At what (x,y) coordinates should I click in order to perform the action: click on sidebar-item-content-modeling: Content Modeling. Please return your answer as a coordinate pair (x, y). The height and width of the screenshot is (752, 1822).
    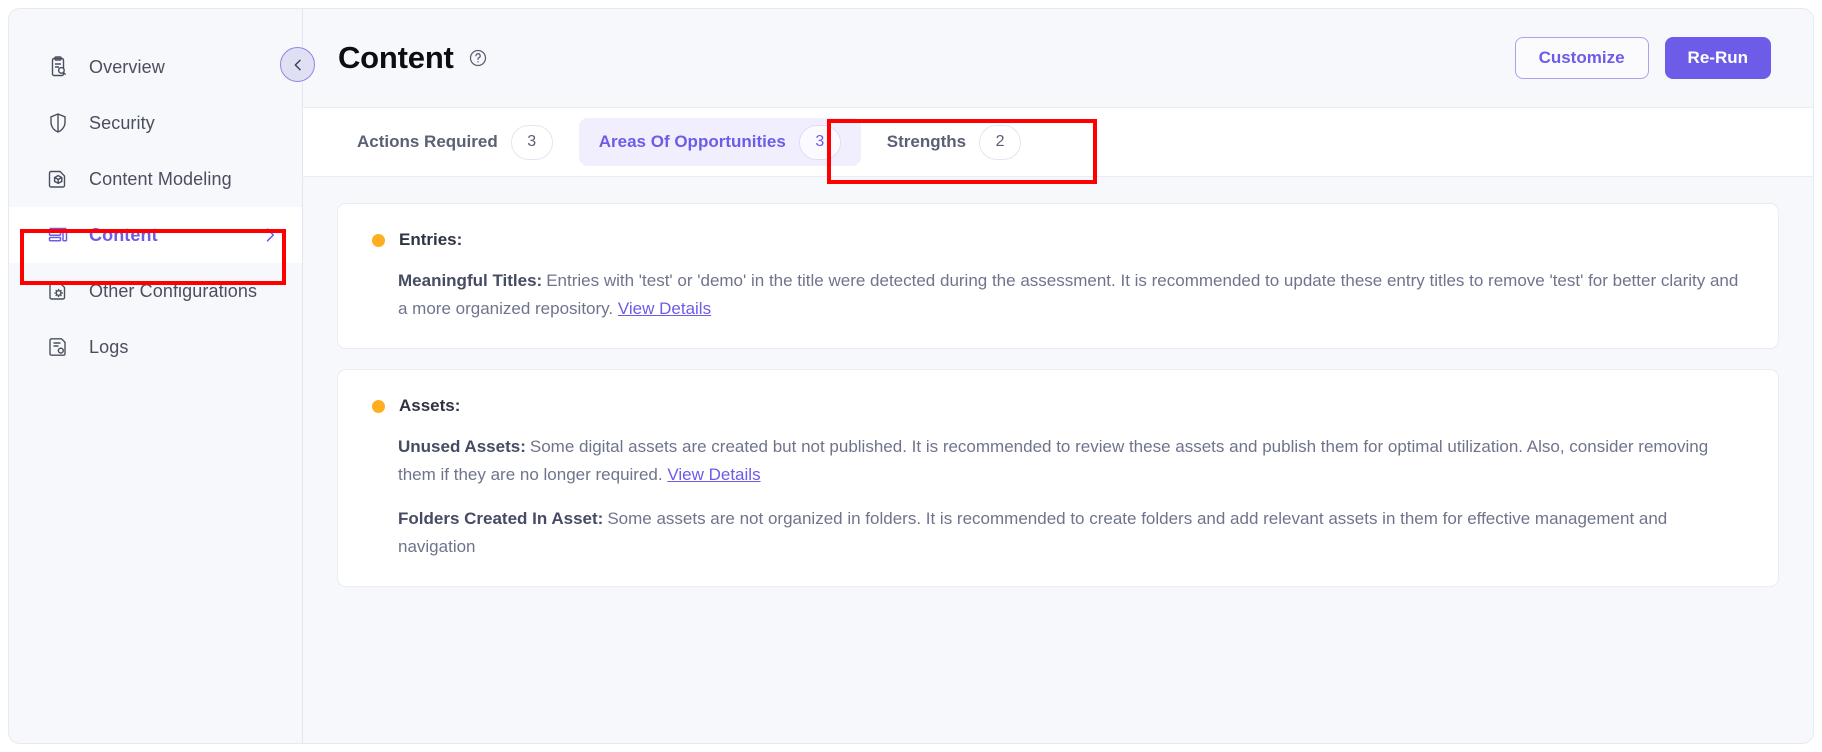
    Looking at the image, I should click on (155, 179).